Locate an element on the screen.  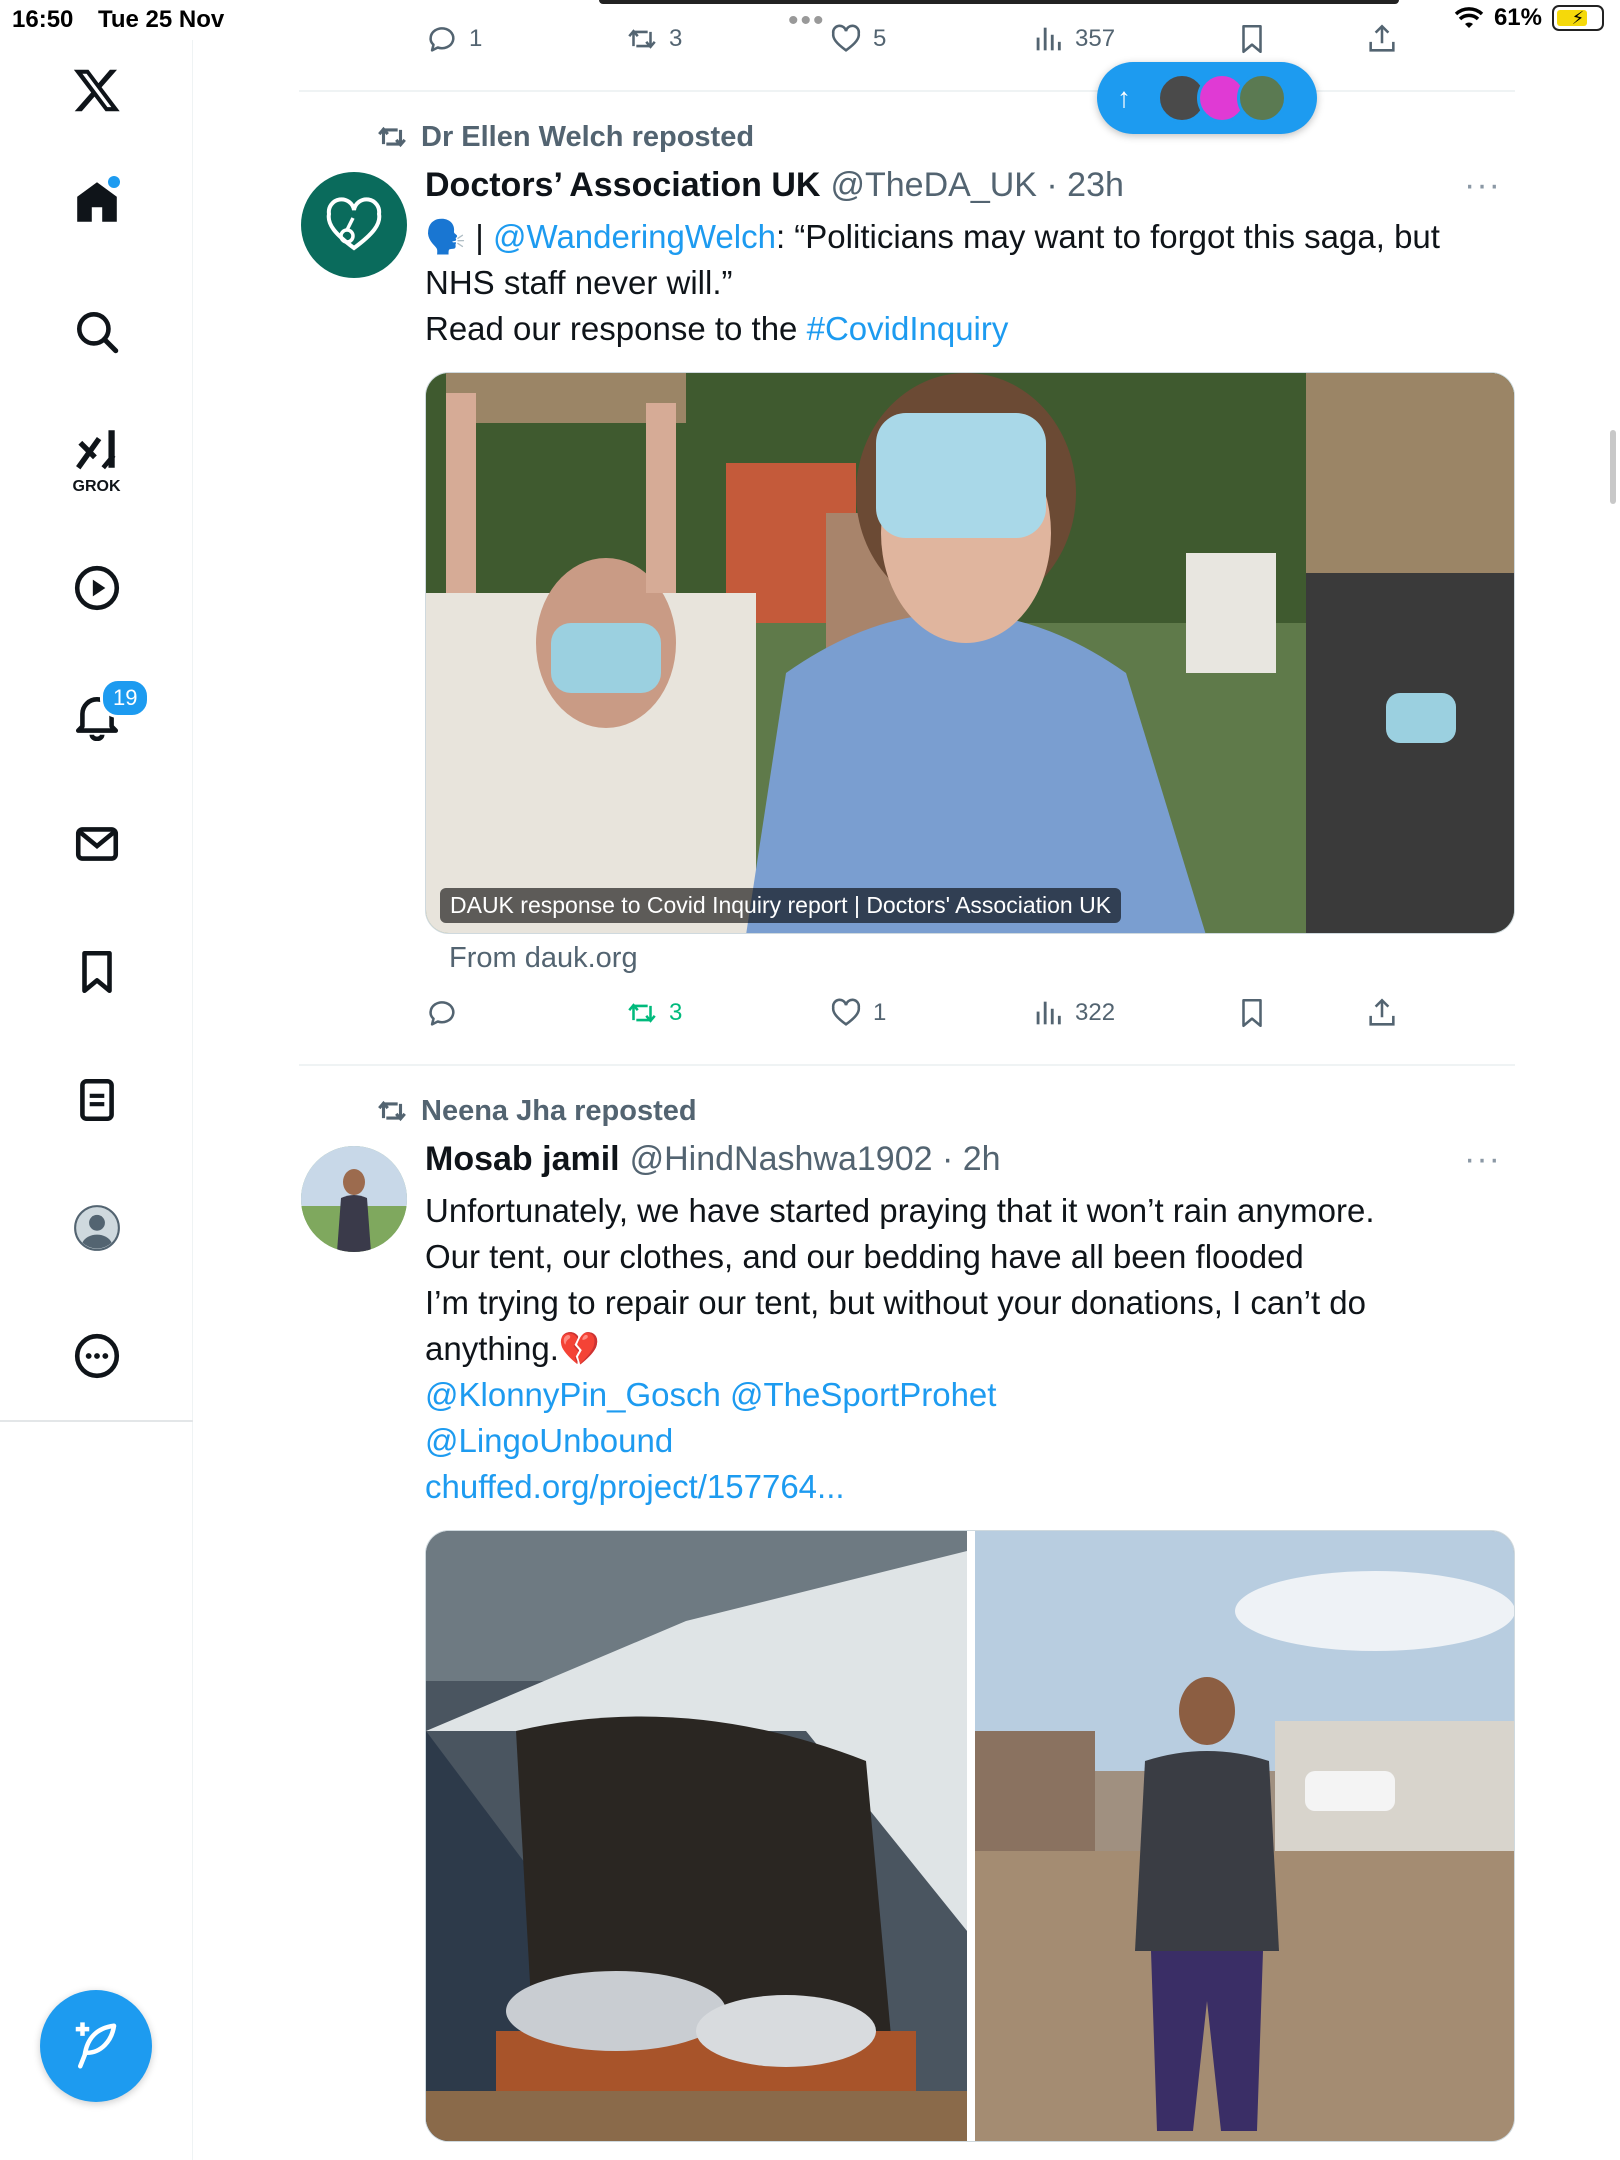
grok-label: GROK is located at coordinates (96, 486).